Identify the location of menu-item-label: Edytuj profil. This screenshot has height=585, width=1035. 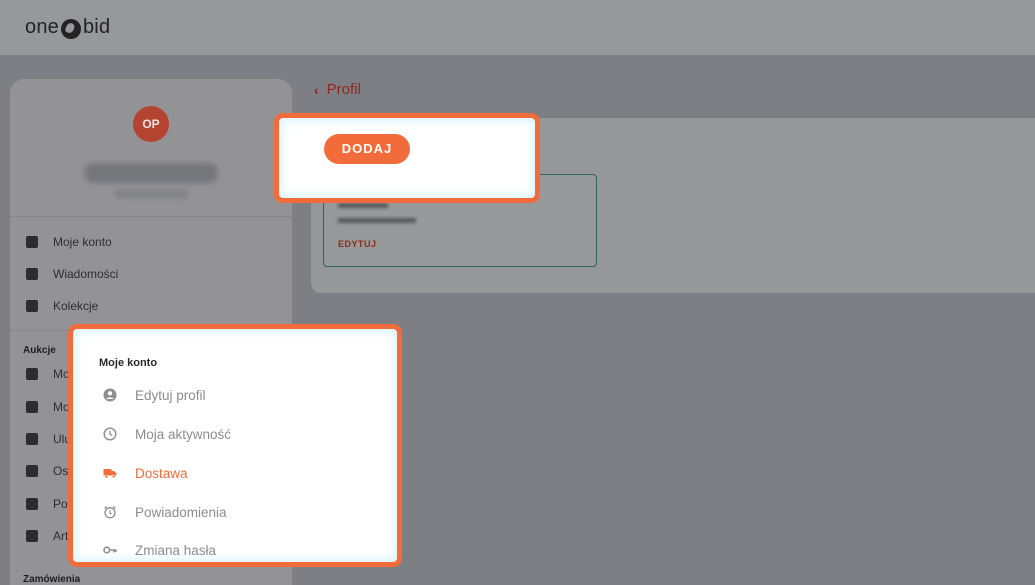
(170, 395).